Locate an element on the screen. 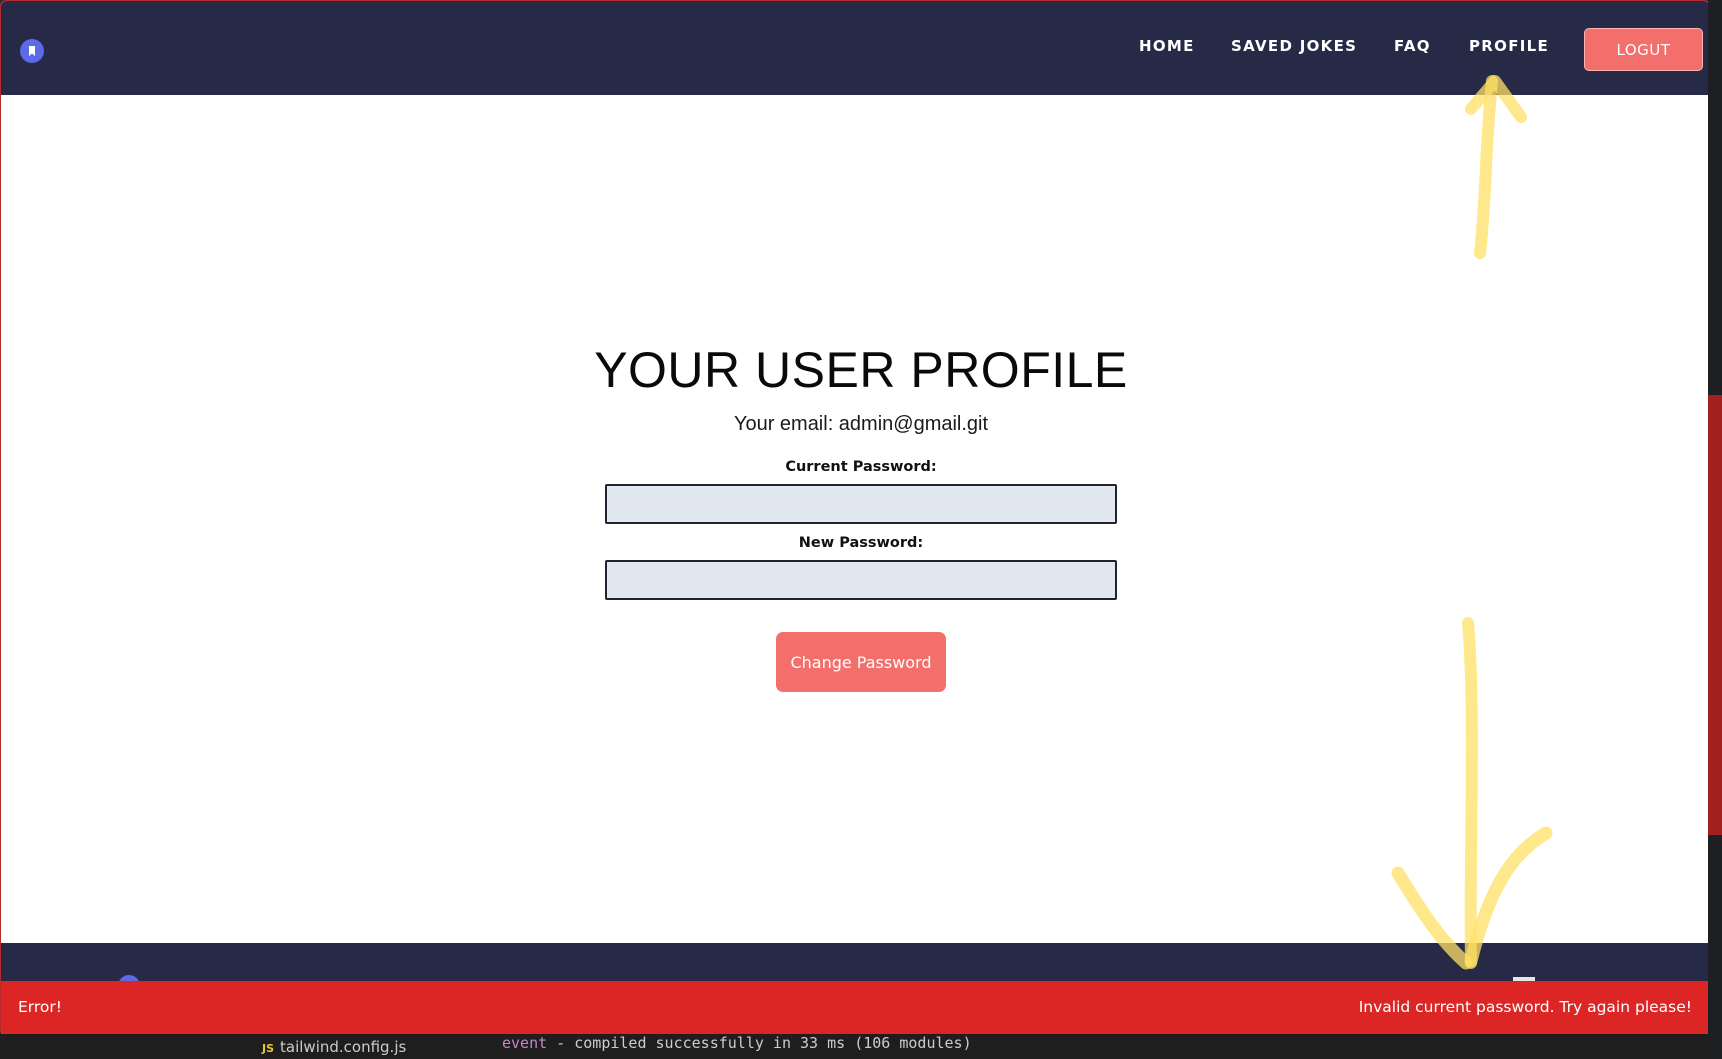  js-file-icon: JS is located at coordinates (268, 1048).